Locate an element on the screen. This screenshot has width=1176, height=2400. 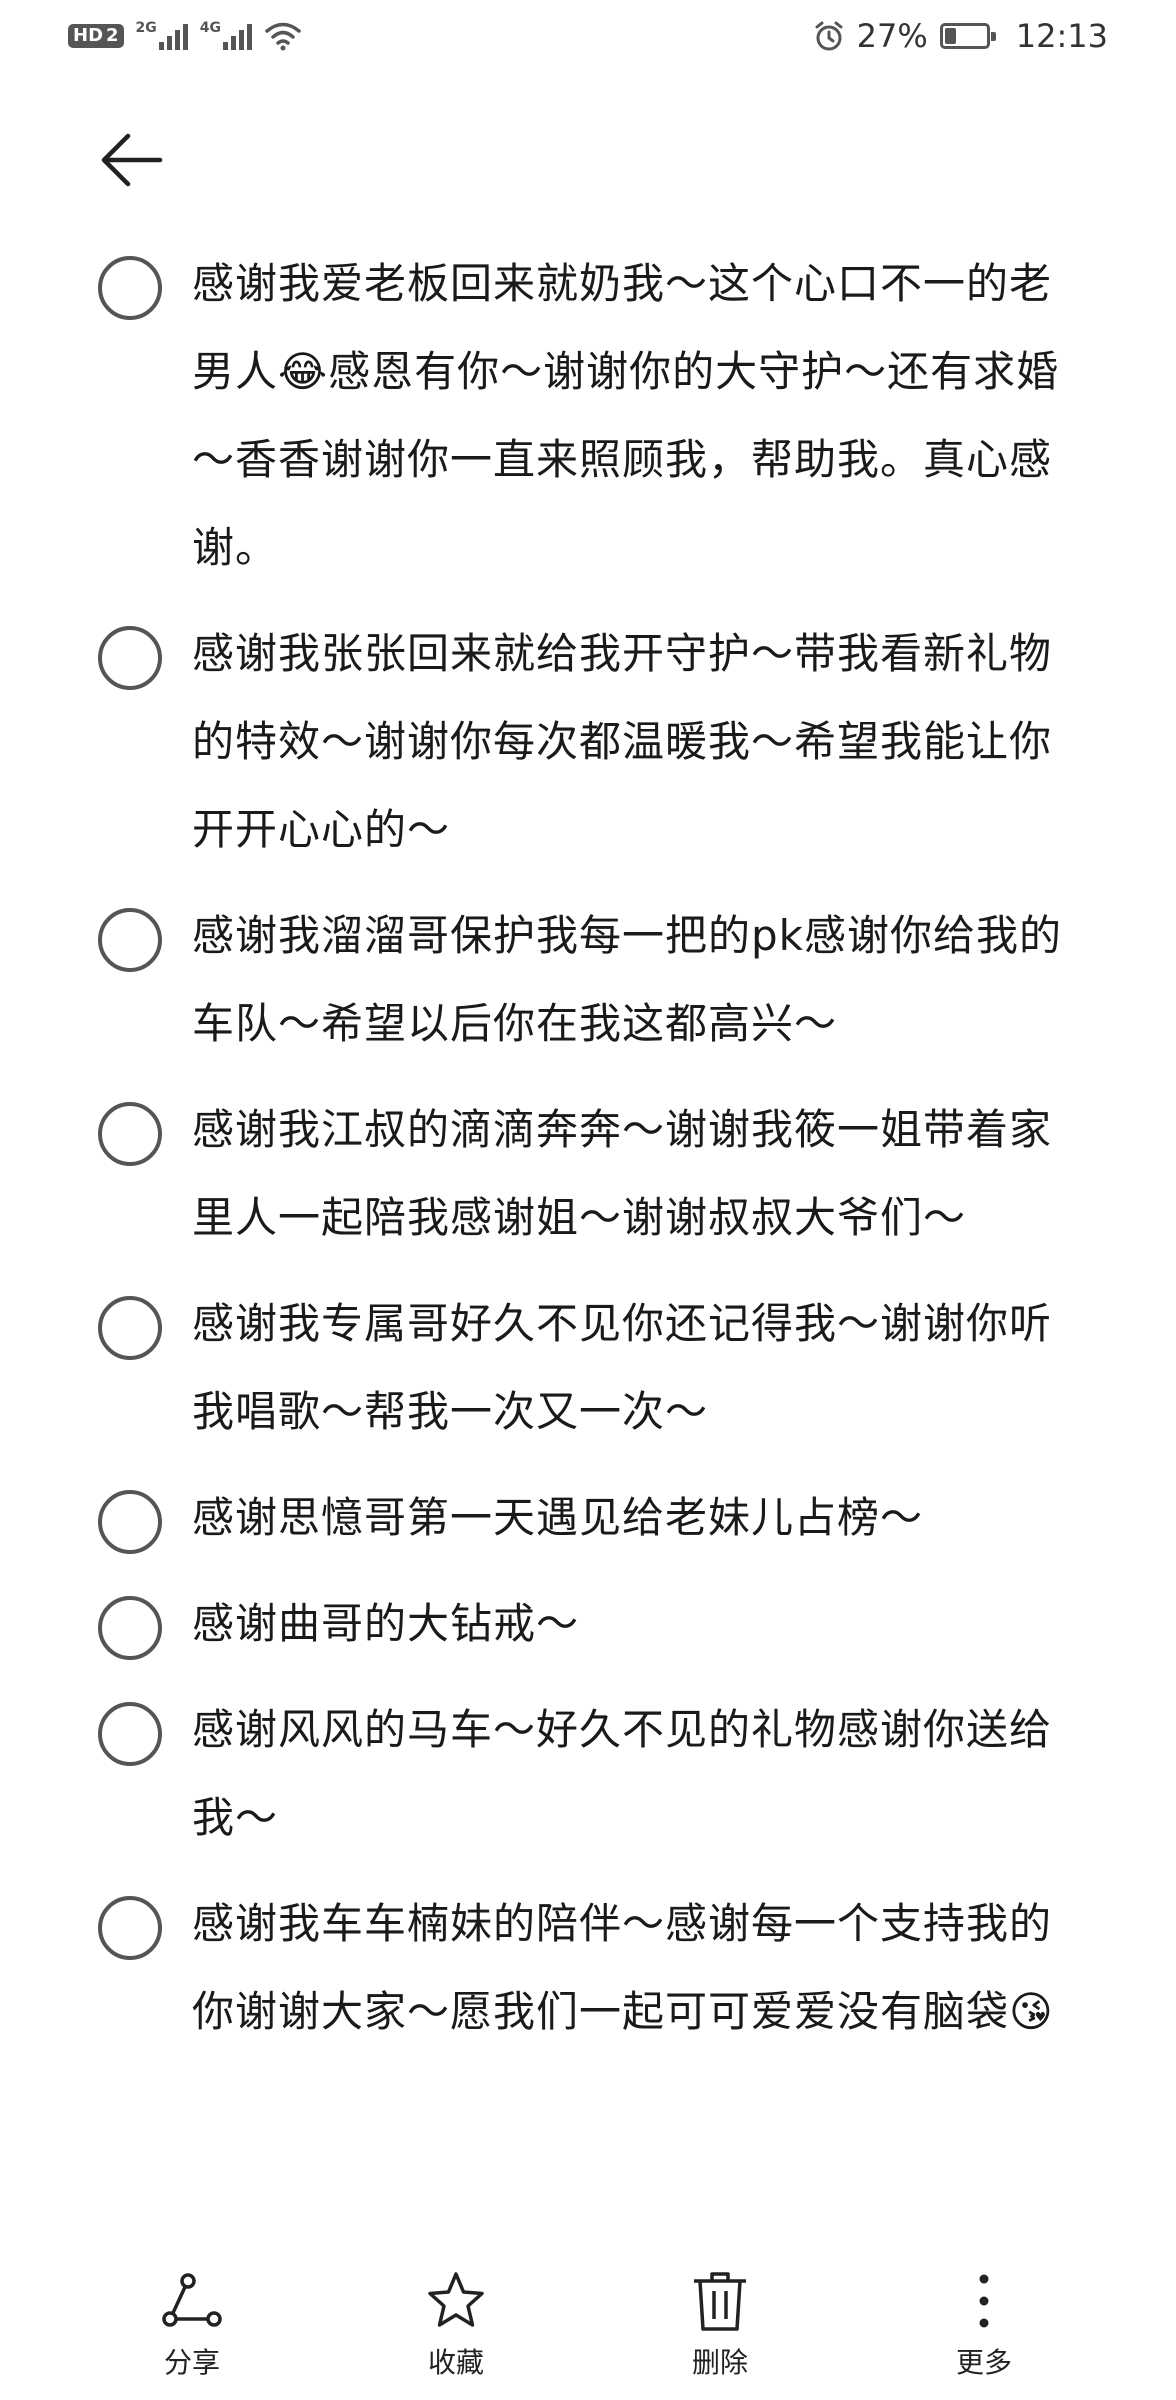
delete-label: 删除 is located at coordinates (719, 2362).